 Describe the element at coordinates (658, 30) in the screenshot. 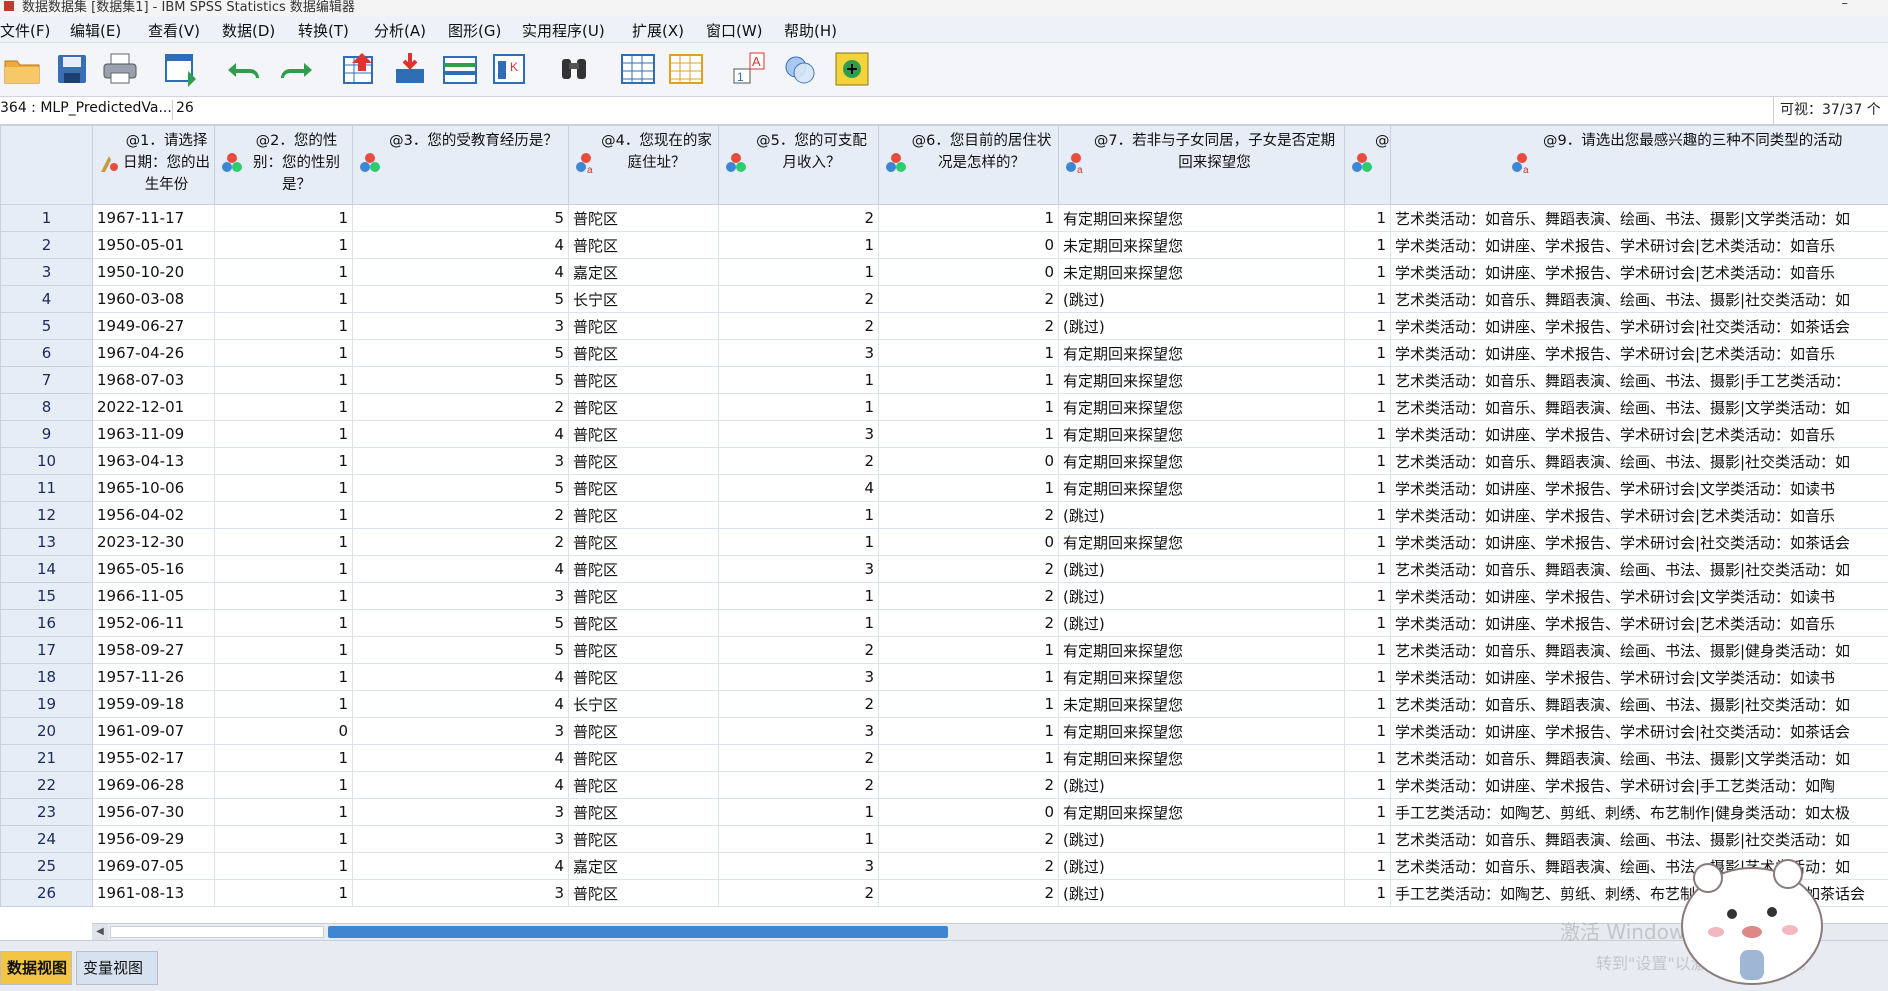

I see `menu-extensions: 扩展(X)` at that location.